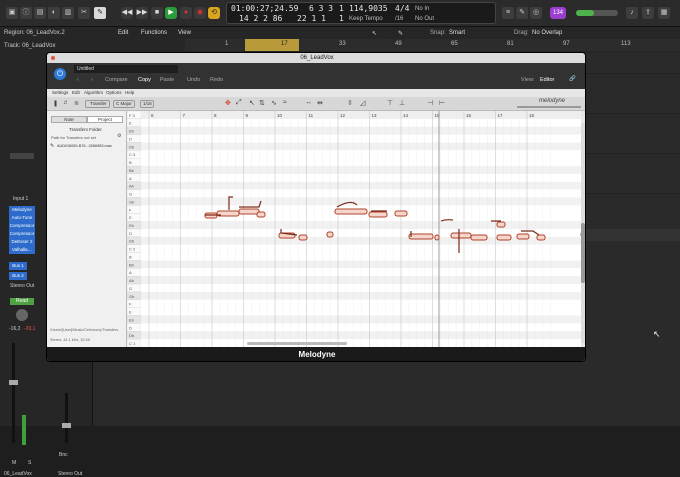 Image resolution: width=680 pixels, height=477 pixels. What do you see at coordinates (536, 13) in the screenshot?
I see `loop-browser-icon: ◎` at bounding box center [536, 13].